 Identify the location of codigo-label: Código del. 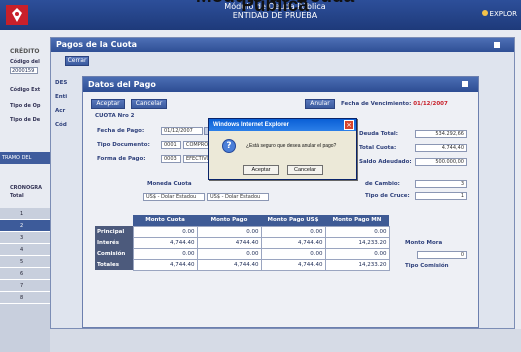
(25, 62).